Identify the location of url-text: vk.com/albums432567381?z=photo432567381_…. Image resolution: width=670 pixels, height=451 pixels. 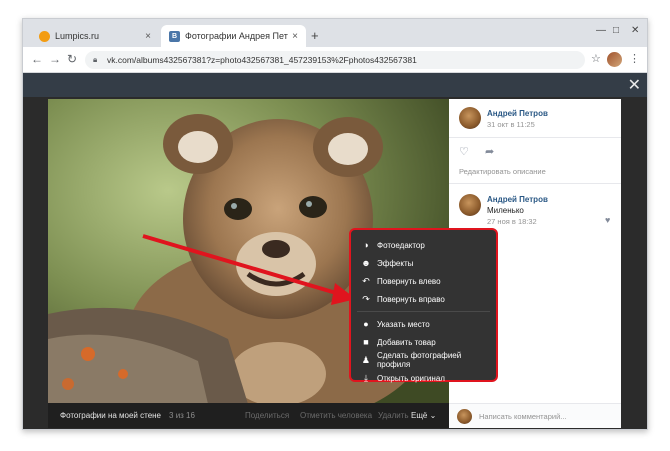
(262, 60).